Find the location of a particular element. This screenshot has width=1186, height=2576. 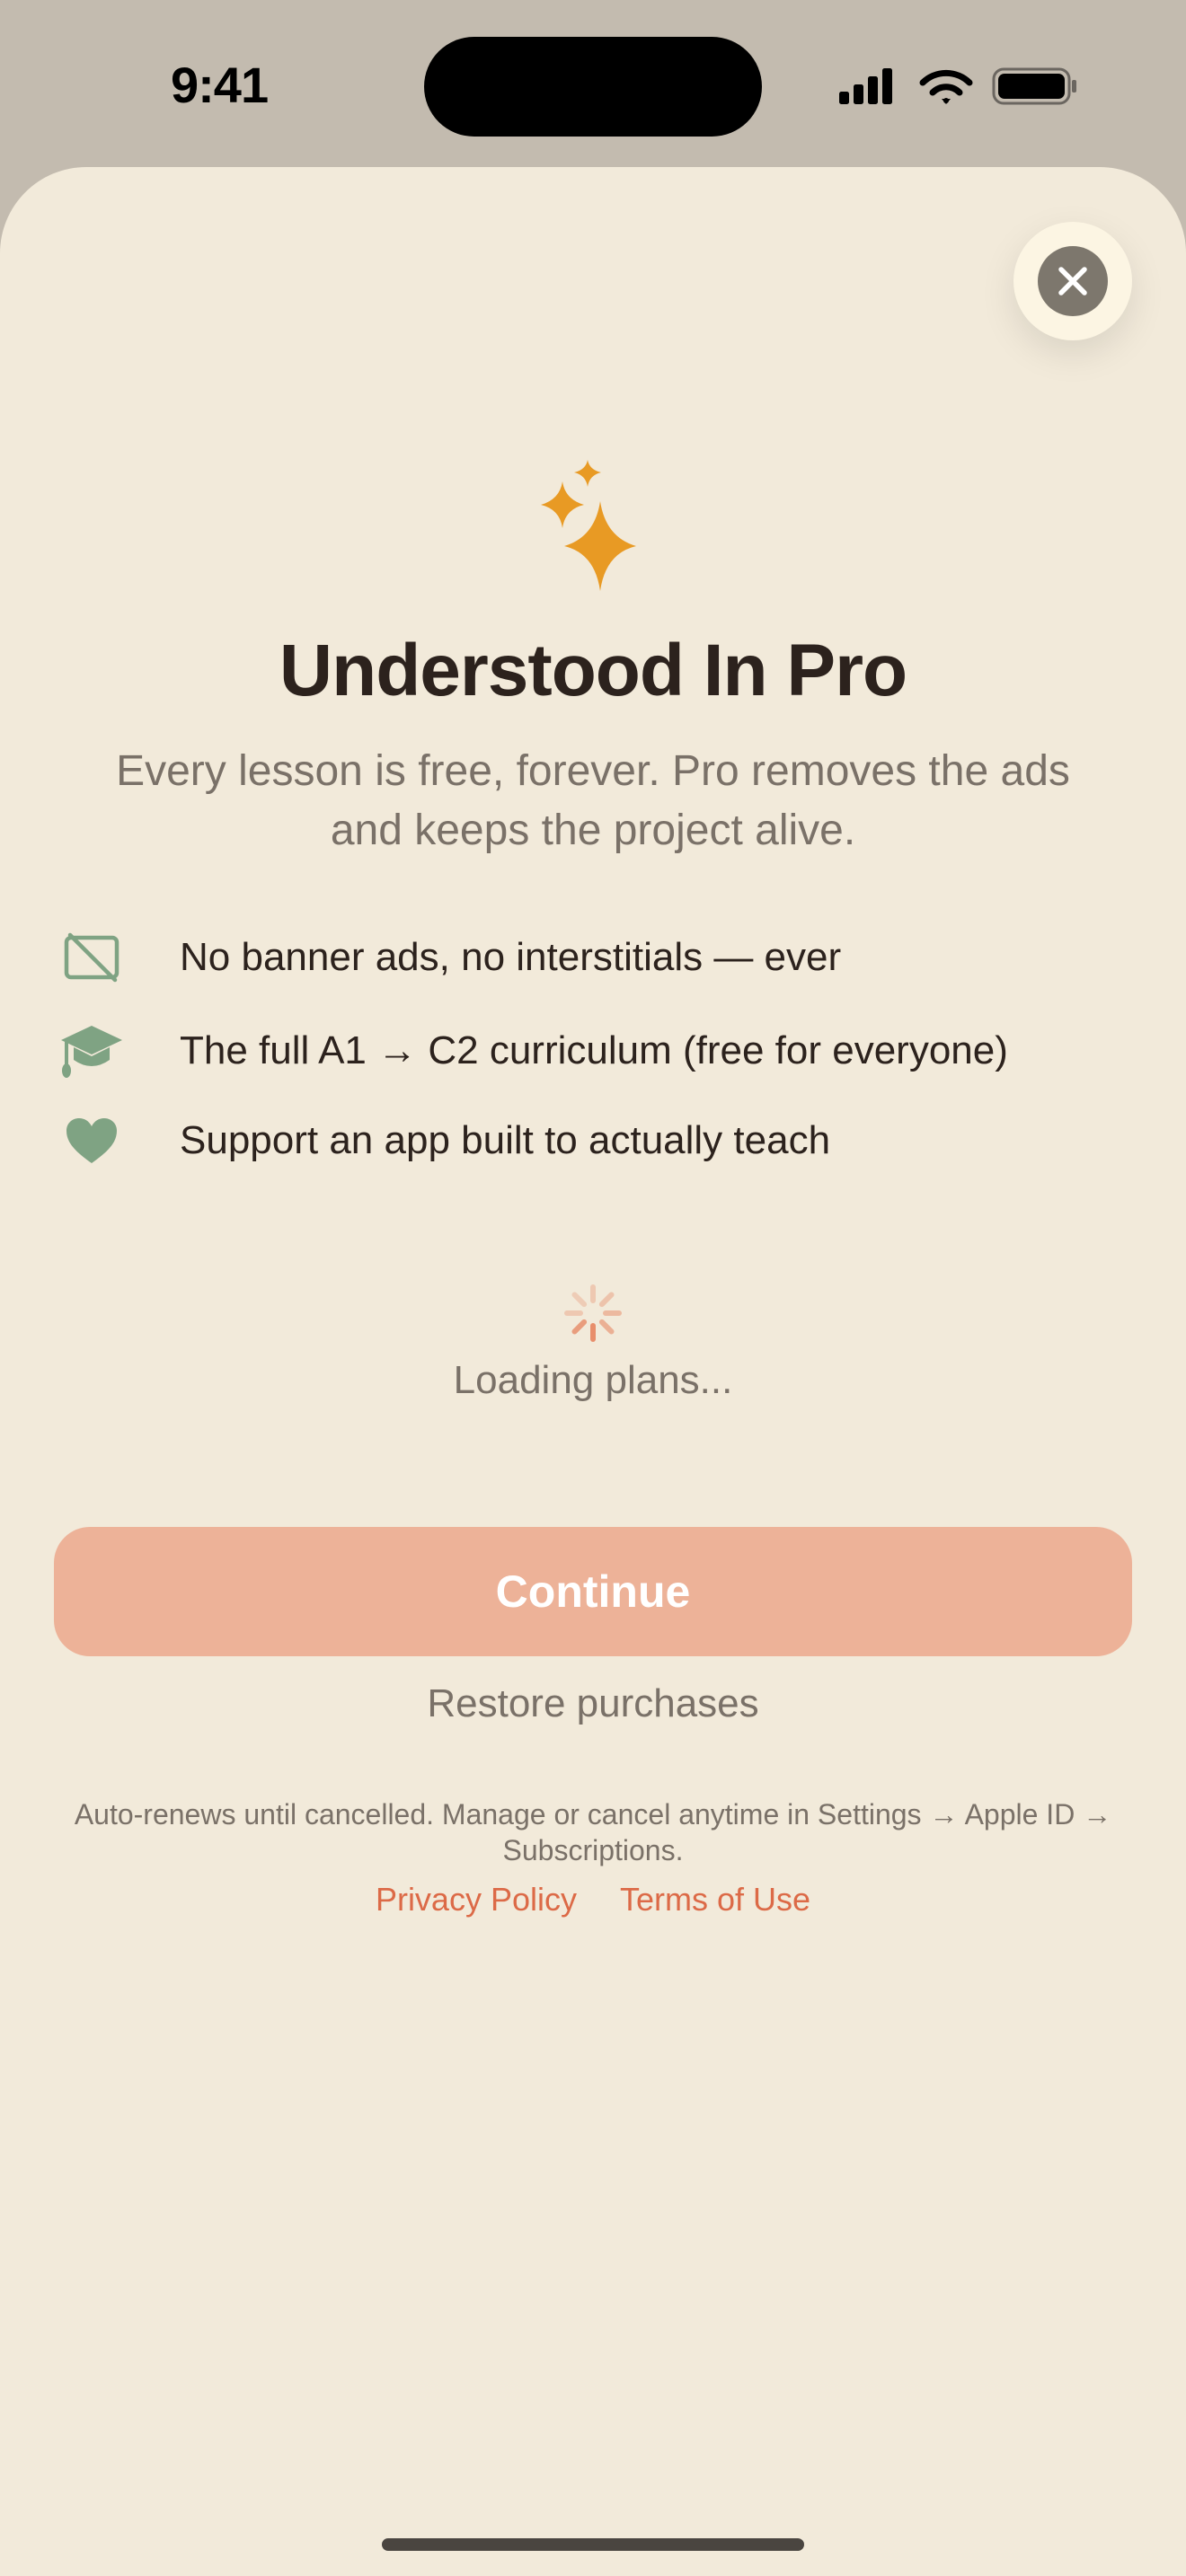

close-icon is located at coordinates (1073, 281).